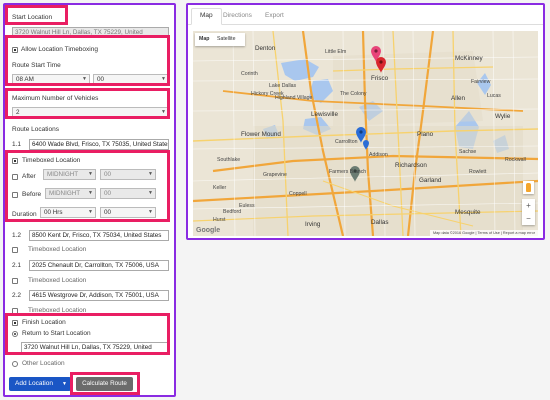 The image size is (550, 400). What do you see at coordinates (55, 98) in the screenshot?
I see `max-vehicles-label: Maximum Number of Vehicles` at bounding box center [55, 98].